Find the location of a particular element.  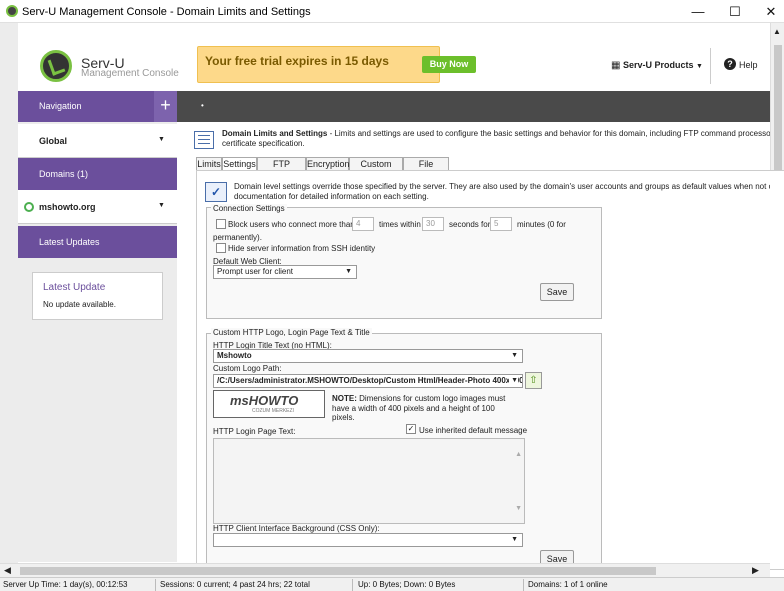

logo-path-label: Custom Logo Path: is located at coordinates (247, 368).